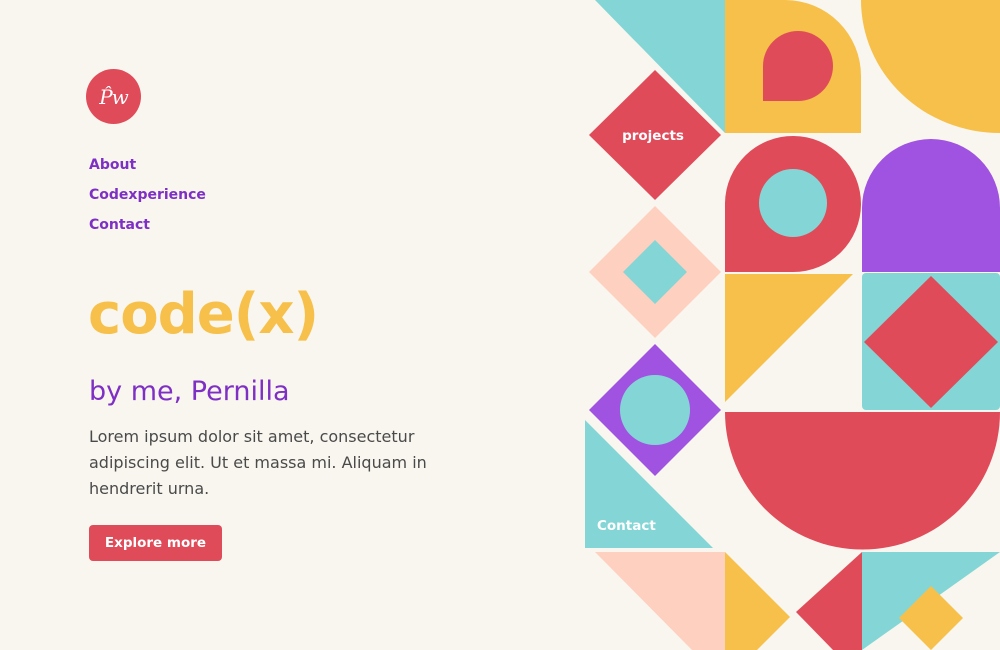 The height and width of the screenshot is (650, 1000). What do you see at coordinates (147, 165) in the screenshot?
I see `nav-link-about: About` at bounding box center [147, 165].